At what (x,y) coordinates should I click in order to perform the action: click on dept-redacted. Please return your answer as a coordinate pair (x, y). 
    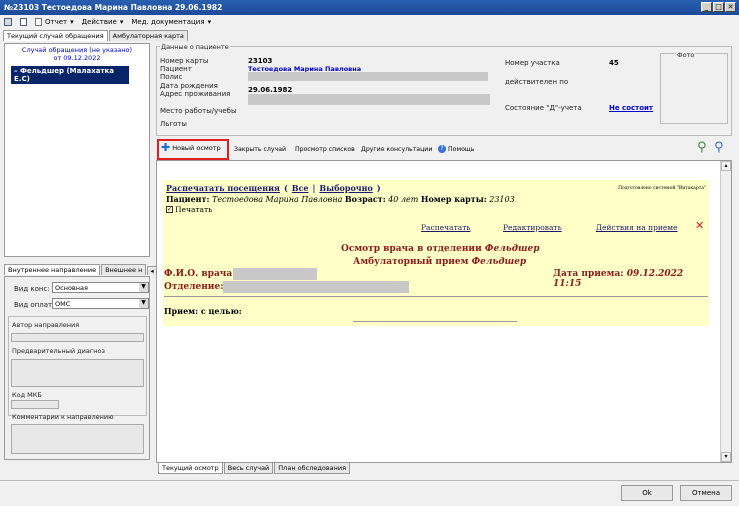
    Looking at the image, I should click on (316, 287).